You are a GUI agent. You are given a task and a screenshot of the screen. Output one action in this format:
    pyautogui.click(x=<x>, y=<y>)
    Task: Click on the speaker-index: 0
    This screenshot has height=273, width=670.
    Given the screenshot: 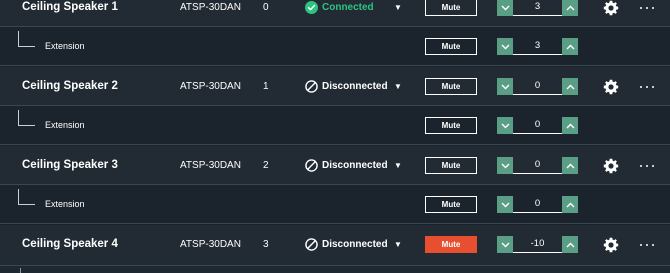 What is the action you would take?
    pyautogui.click(x=266, y=7)
    